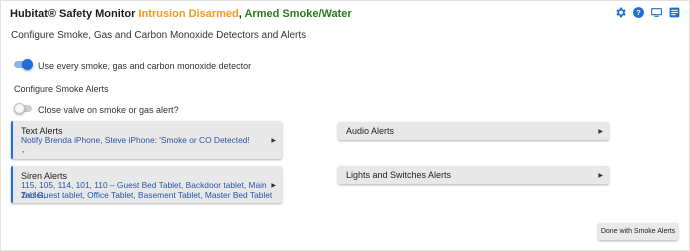 This screenshot has height=251, width=690. I want to click on intrusion-status: Intrusion Disarmed, so click(188, 14).